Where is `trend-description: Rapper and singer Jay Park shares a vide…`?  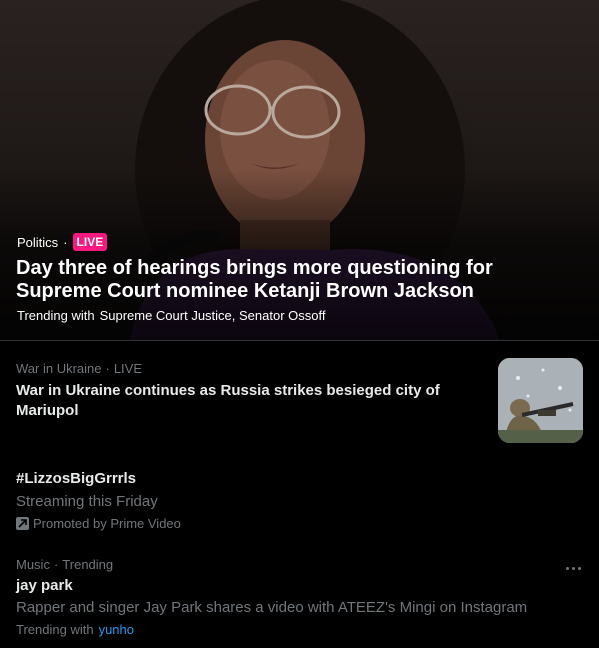
trend-description: Rapper and singer Jay Park shares a vide… is located at coordinates (272, 607).